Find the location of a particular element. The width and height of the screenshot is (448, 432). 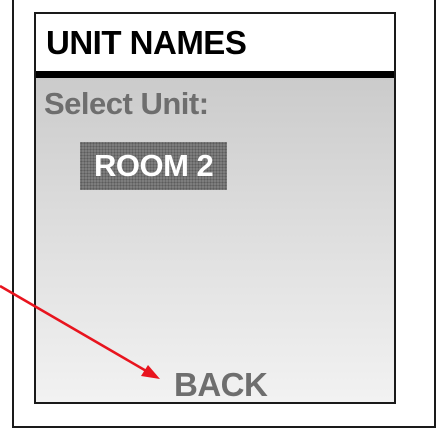

select-unit-label: Select Unit: is located at coordinates (126, 103).